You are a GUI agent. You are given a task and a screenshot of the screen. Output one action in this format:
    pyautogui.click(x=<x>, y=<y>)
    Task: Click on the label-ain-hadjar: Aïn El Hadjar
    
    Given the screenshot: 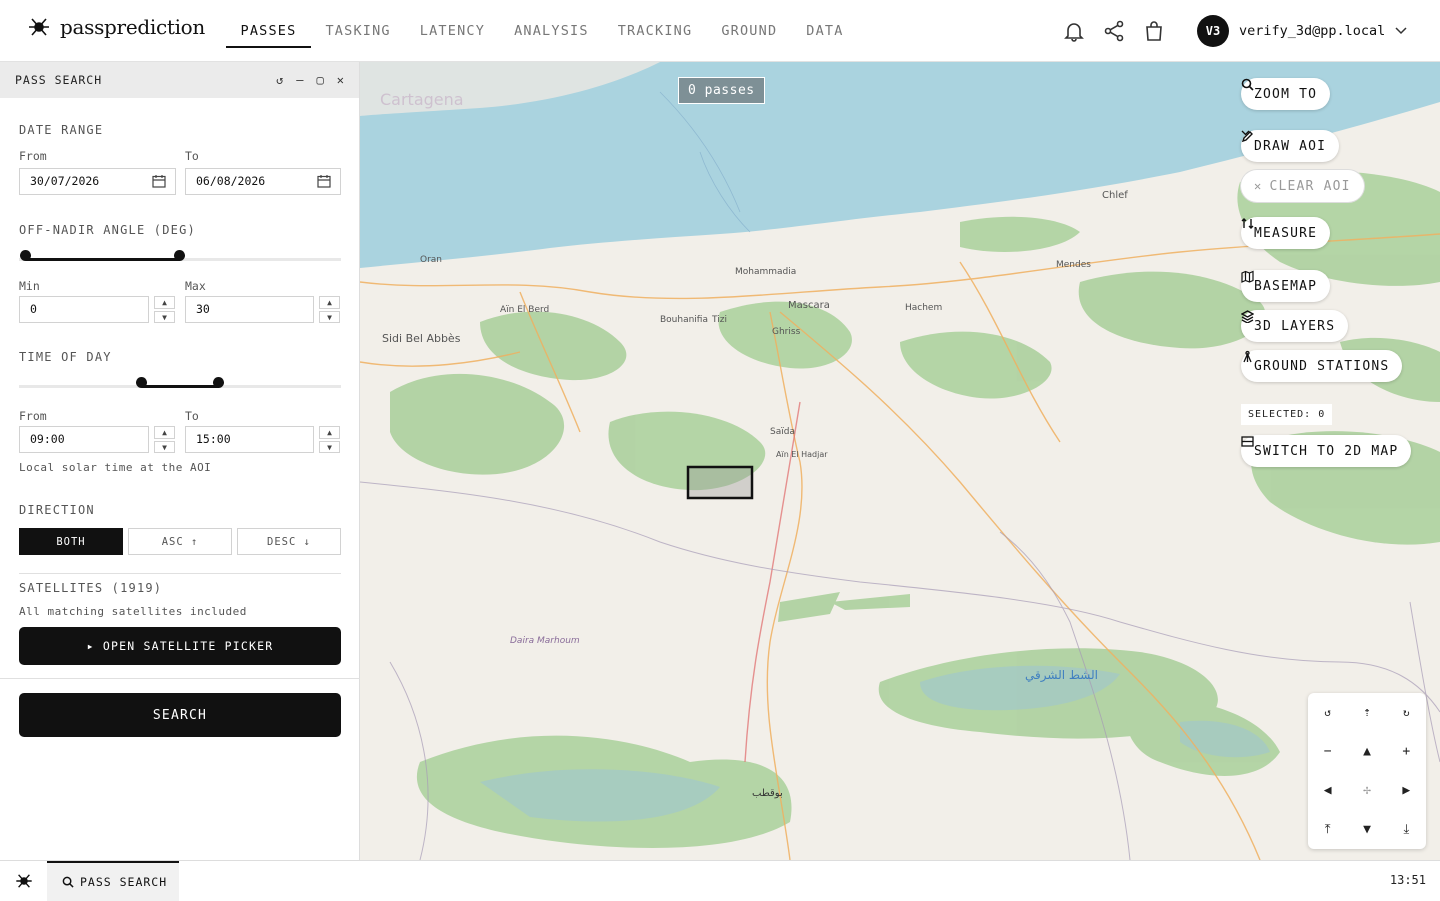 What is the action you would take?
    pyautogui.click(x=802, y=454)
    